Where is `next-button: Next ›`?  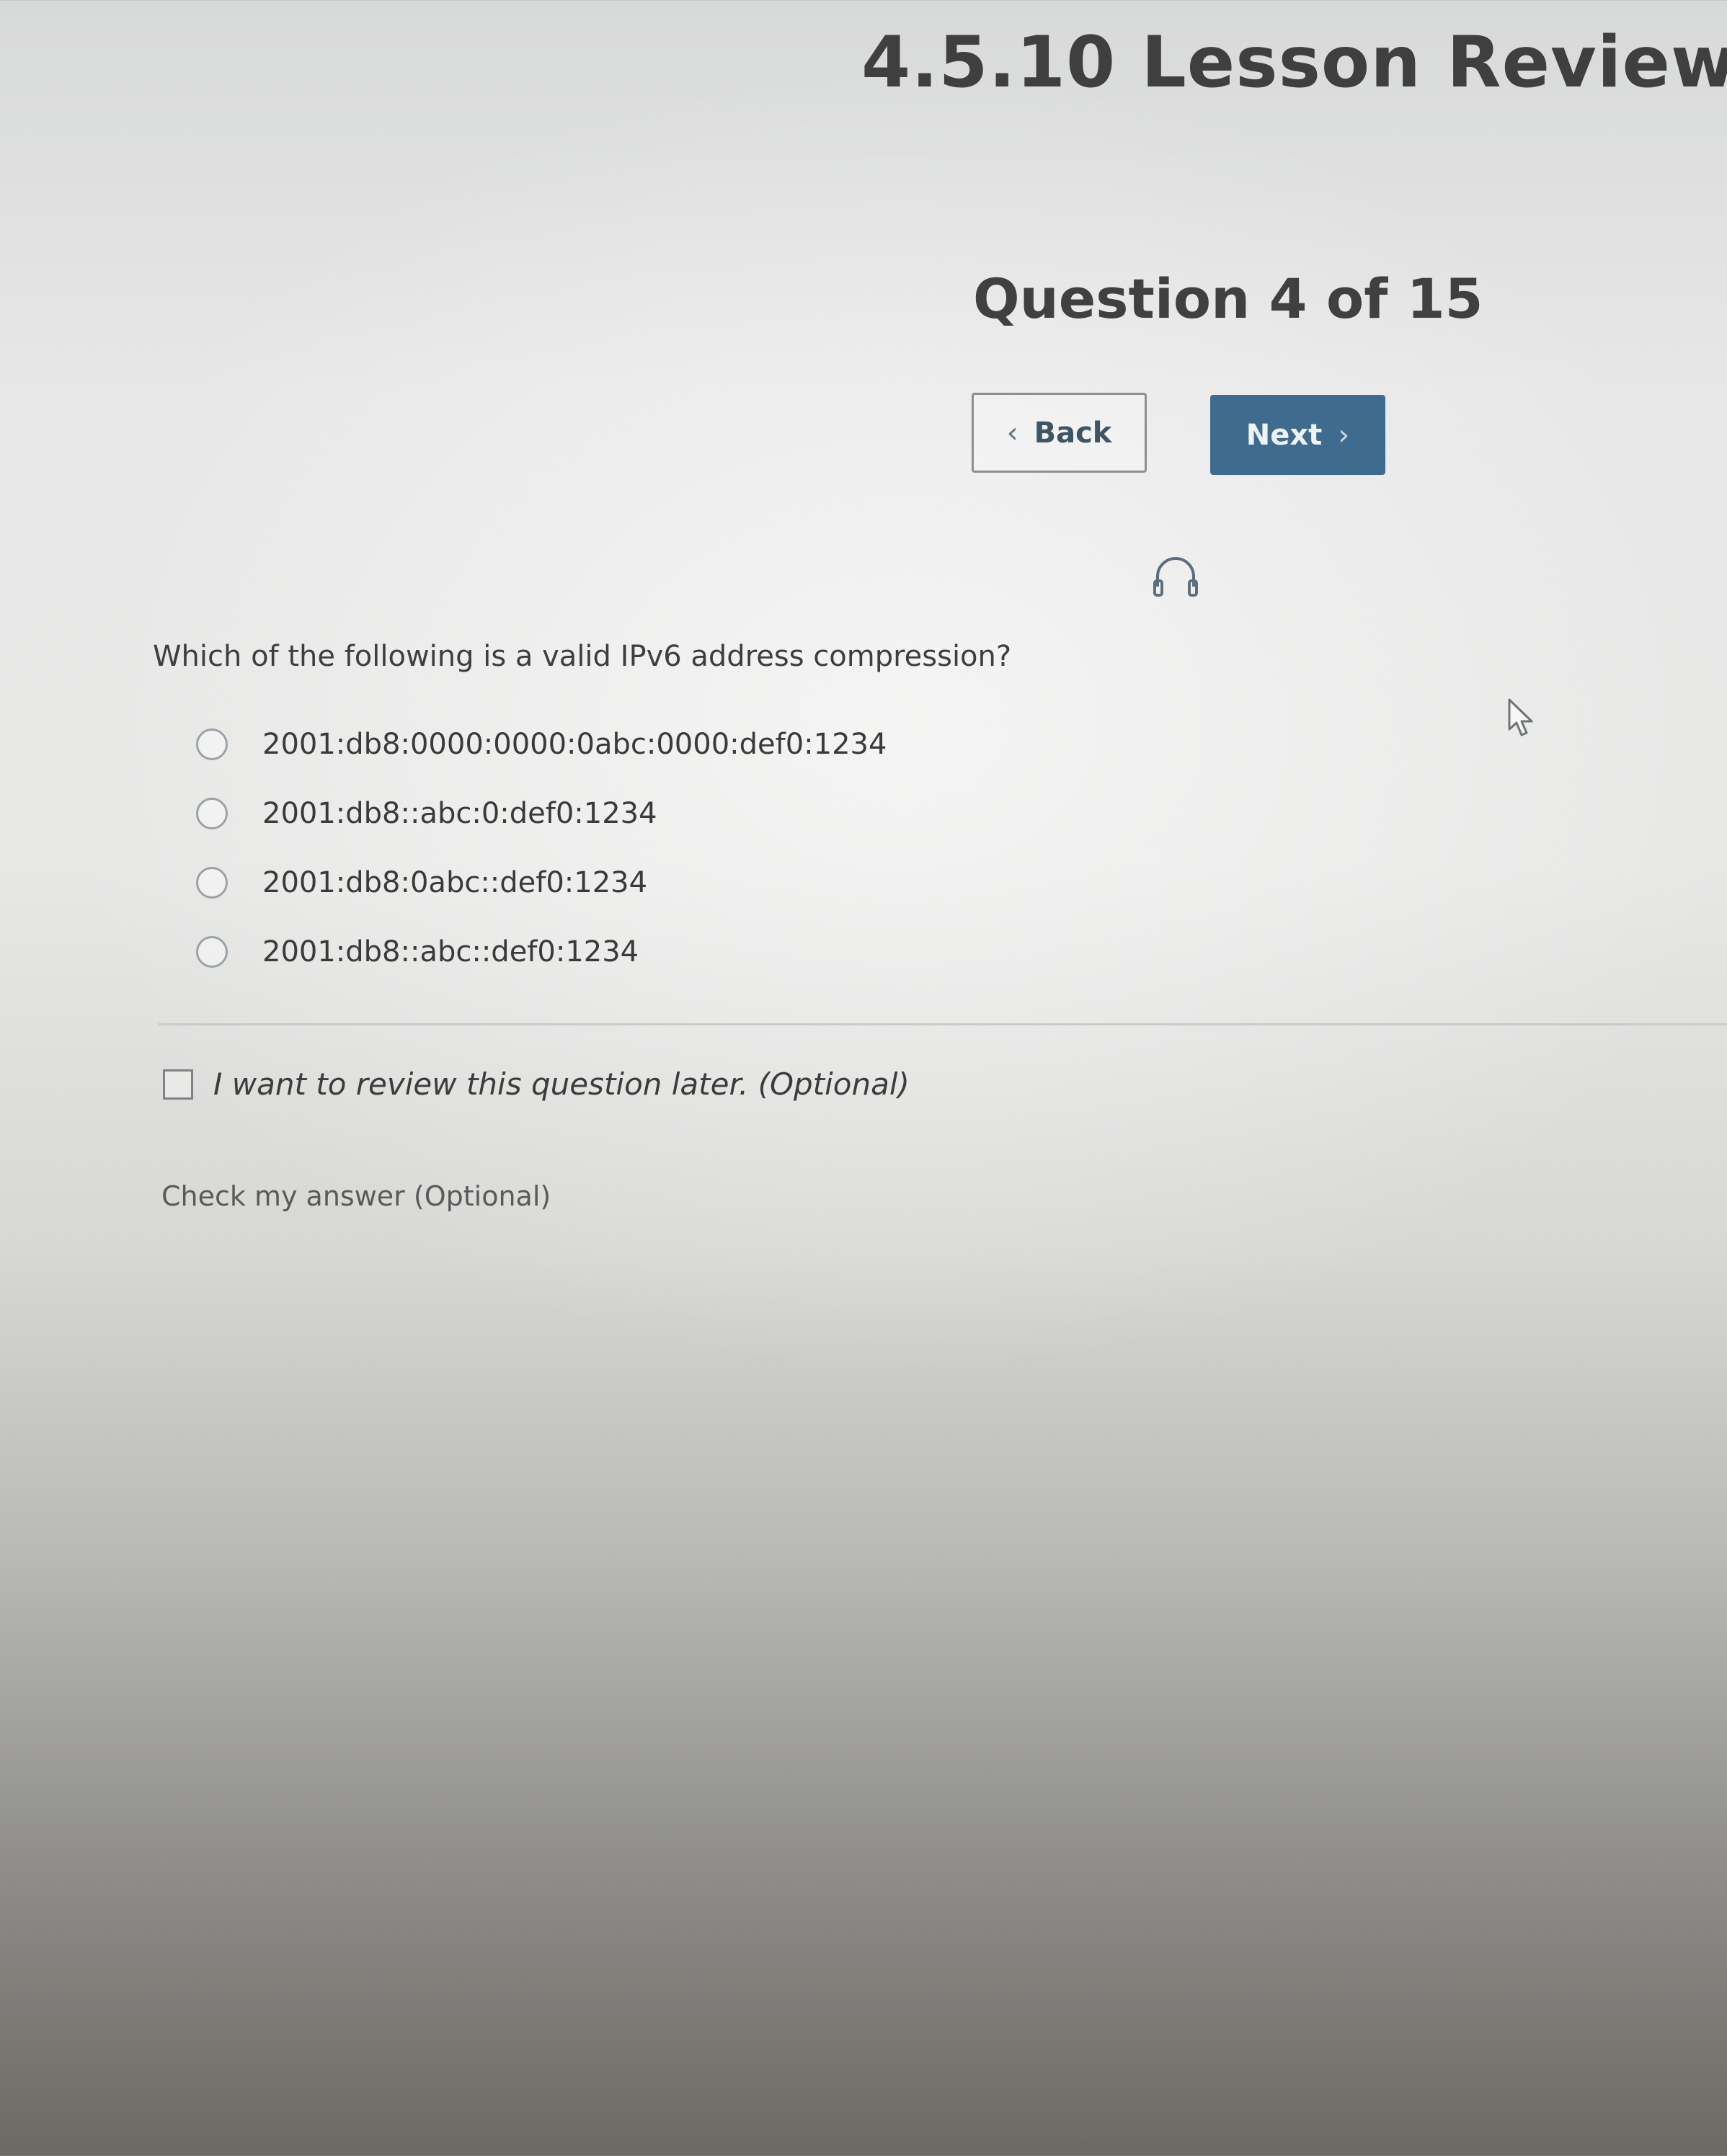
next-button: Next › is located at coordinates (1297, 435).